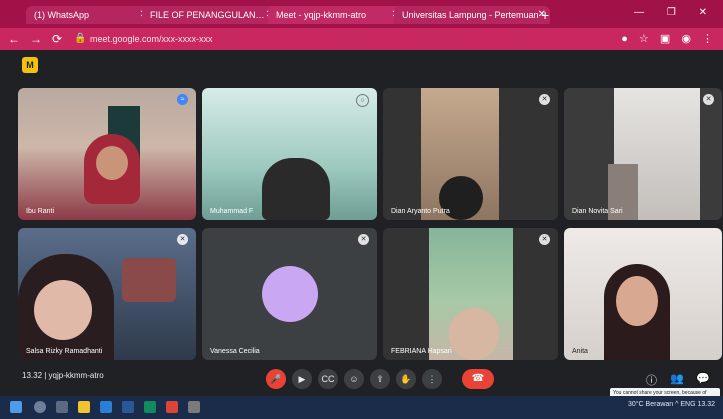 The image size is (723, 419). I want to click on extensions-icon: ▣, so click(665, 39).